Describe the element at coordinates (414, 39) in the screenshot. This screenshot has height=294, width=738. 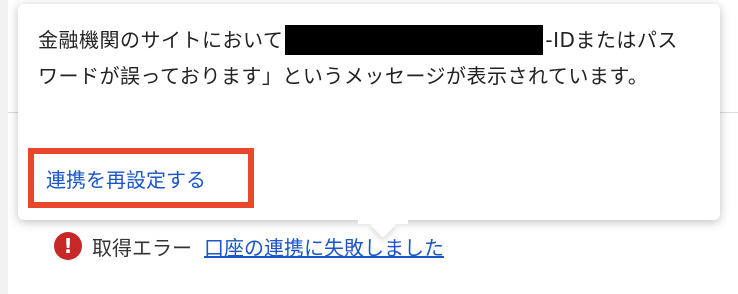
I see `redacted-block` at that location.